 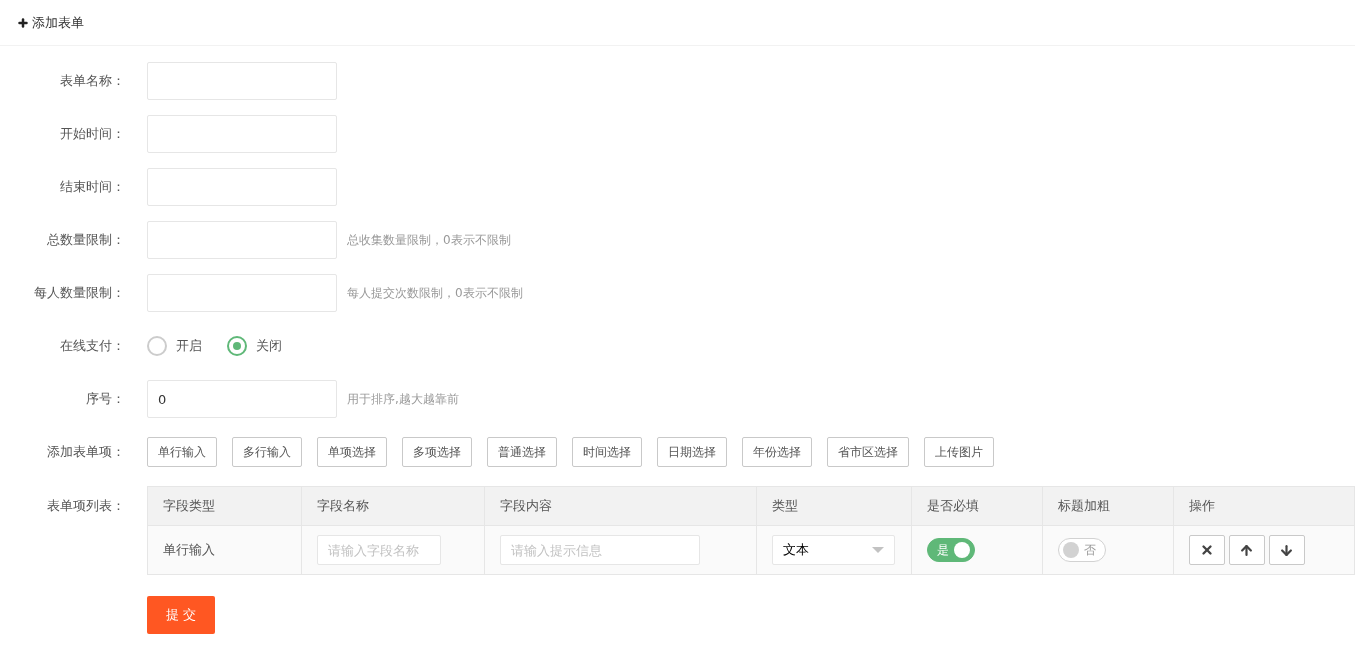 What do you see at coordinates (435, 293) in the screenshot?
I see `hint-text: 每人提交次数限制，0表示不限制` at bounding box center [435, 293].